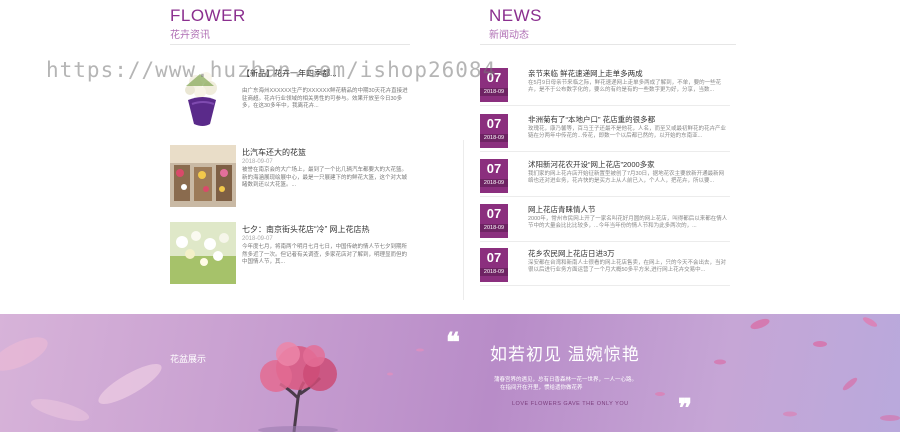 The width and height of the screenshot is (900, 432). Describe the element at coordinates (571, 253) in the screenshot. I see `news-title: 花乡农民网上花店日进3万` at that location.